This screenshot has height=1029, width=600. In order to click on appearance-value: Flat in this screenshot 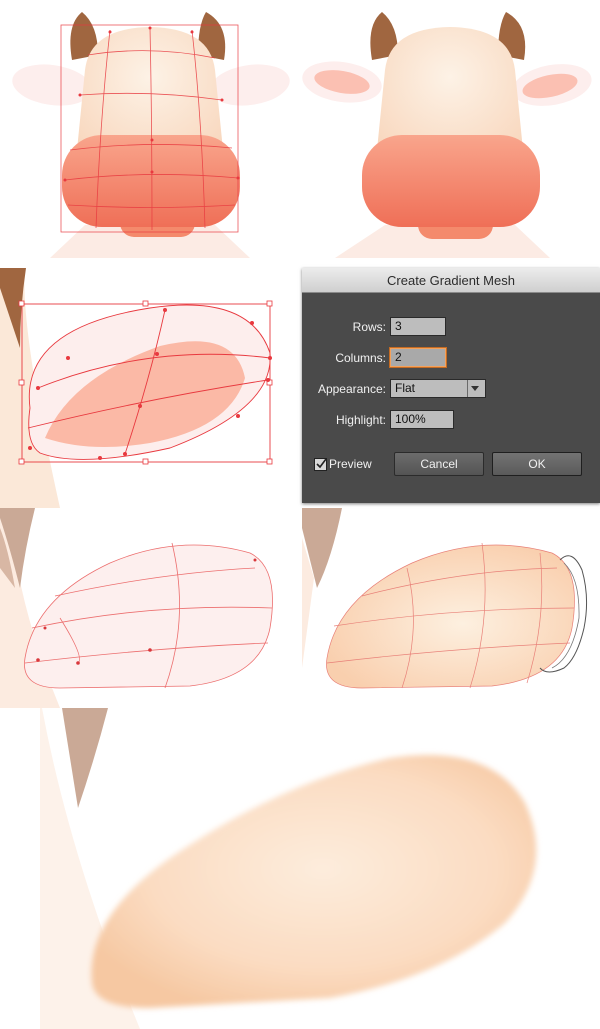, I will do `click(405, 388)`.